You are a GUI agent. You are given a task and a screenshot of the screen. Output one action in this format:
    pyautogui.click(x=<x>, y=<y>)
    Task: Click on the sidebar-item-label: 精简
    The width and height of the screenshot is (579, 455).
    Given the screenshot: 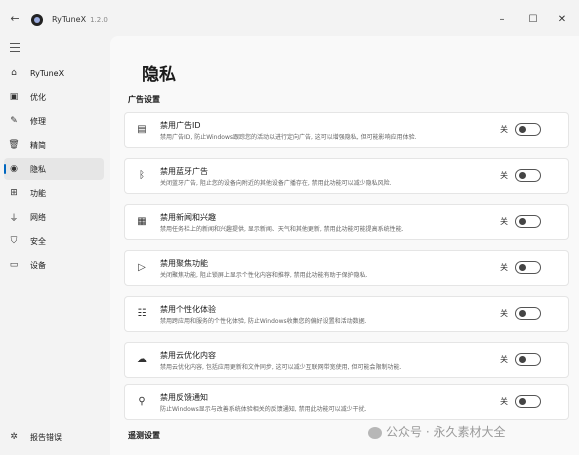 What is the action you would take?
    pyautogui.click(x=38, y=145)
    